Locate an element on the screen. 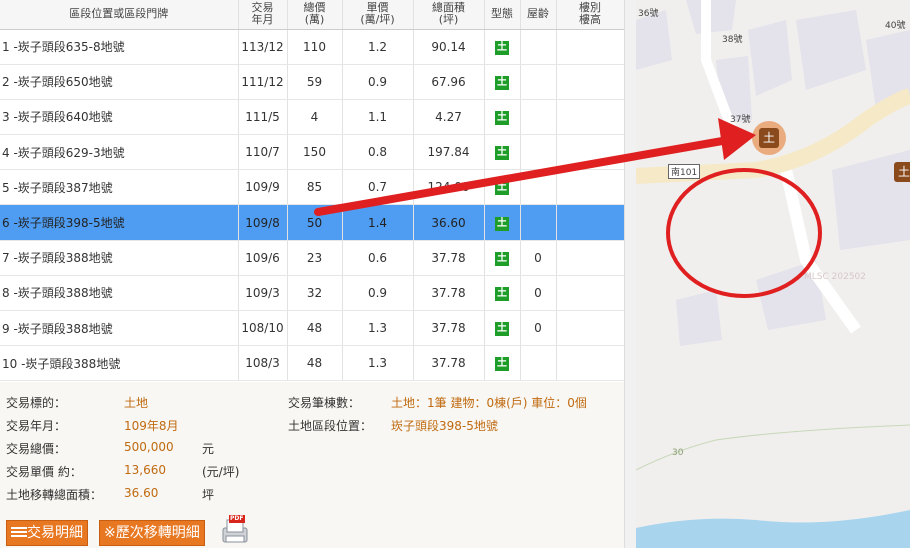 This screenshot has width=910, height=549. table-row: 9 -崁子頭段388地號 108/10 48 1.3 37.78 土 0 is located at coordinates (312, 328).